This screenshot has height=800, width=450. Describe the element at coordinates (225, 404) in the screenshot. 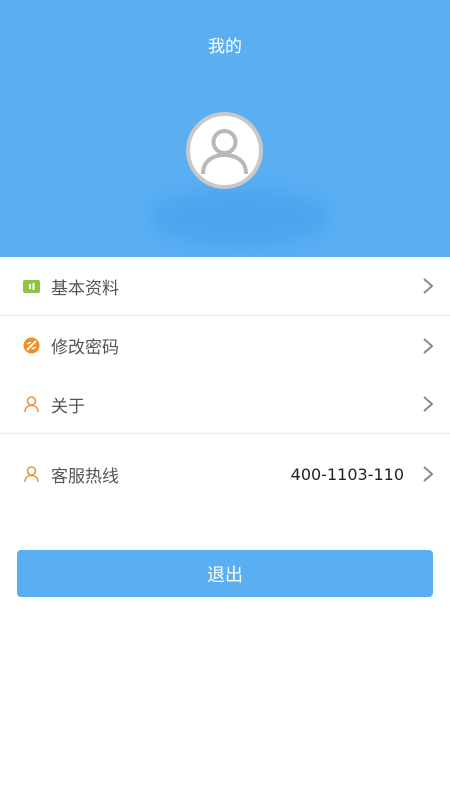

I see `menu-item-about: 关于` at that location.